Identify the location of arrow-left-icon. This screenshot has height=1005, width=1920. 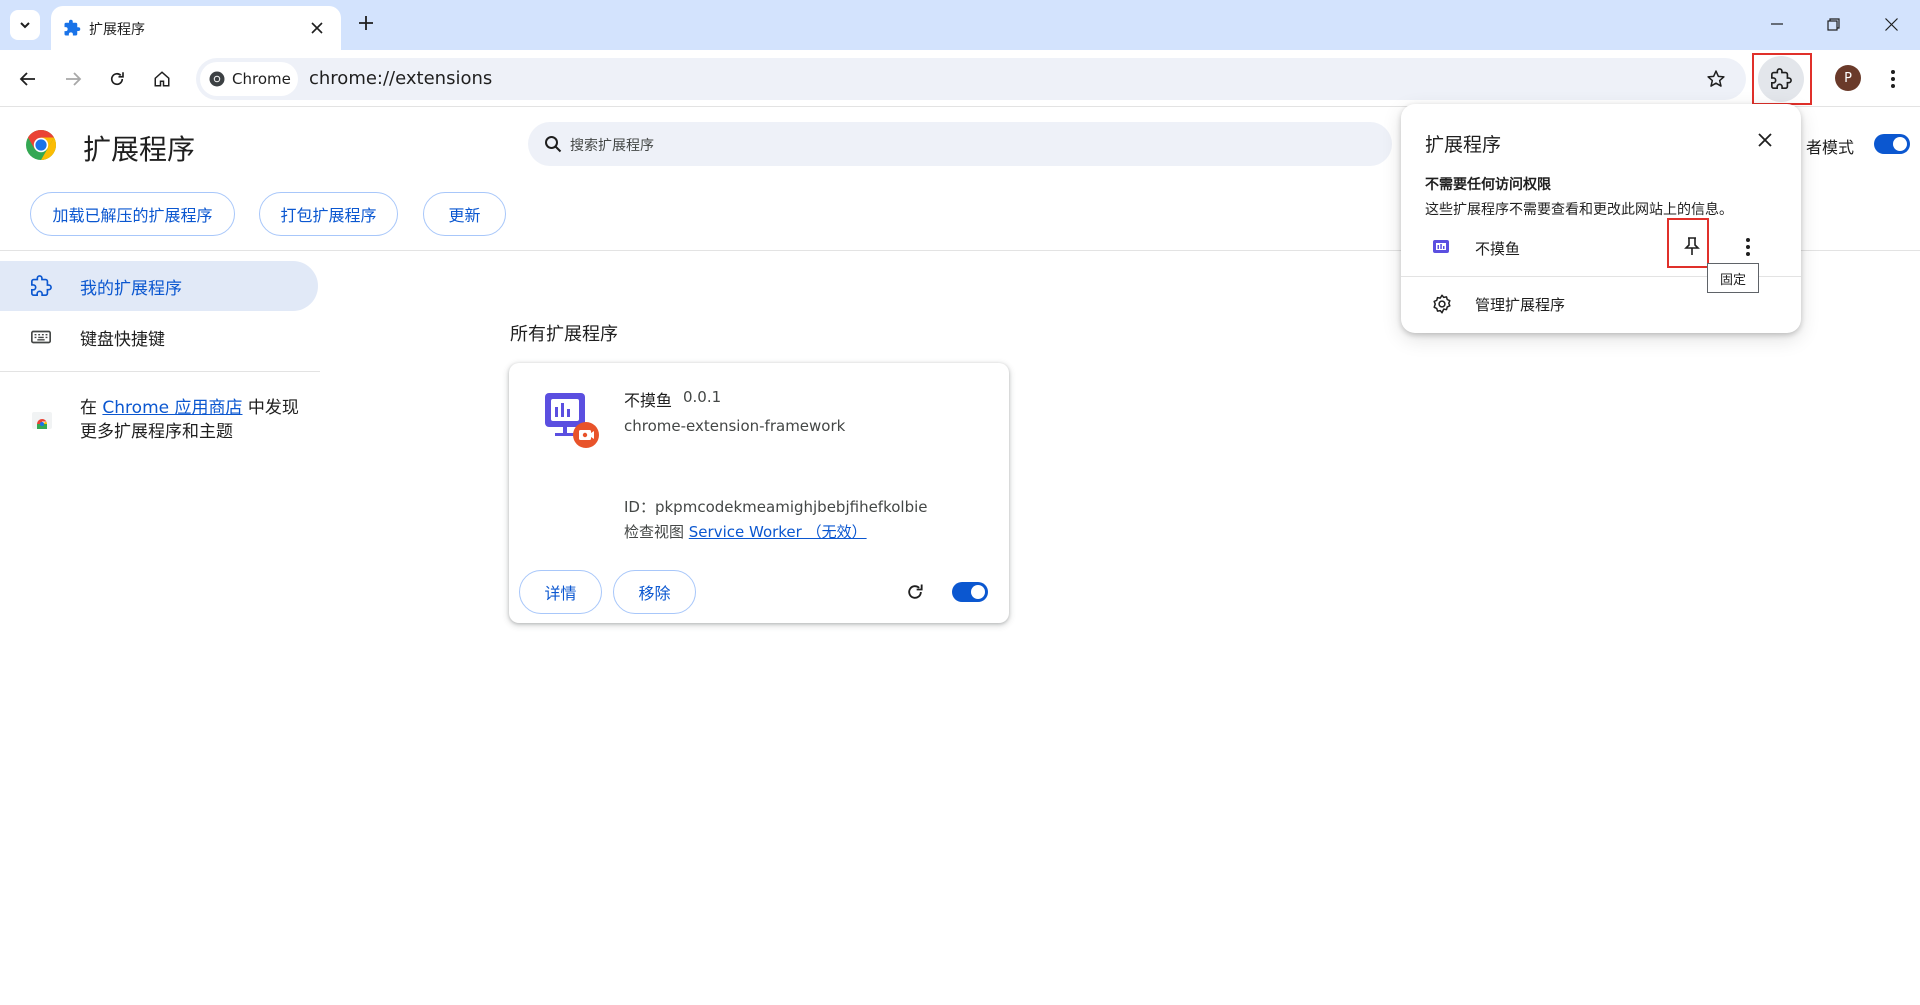
(27, 79).